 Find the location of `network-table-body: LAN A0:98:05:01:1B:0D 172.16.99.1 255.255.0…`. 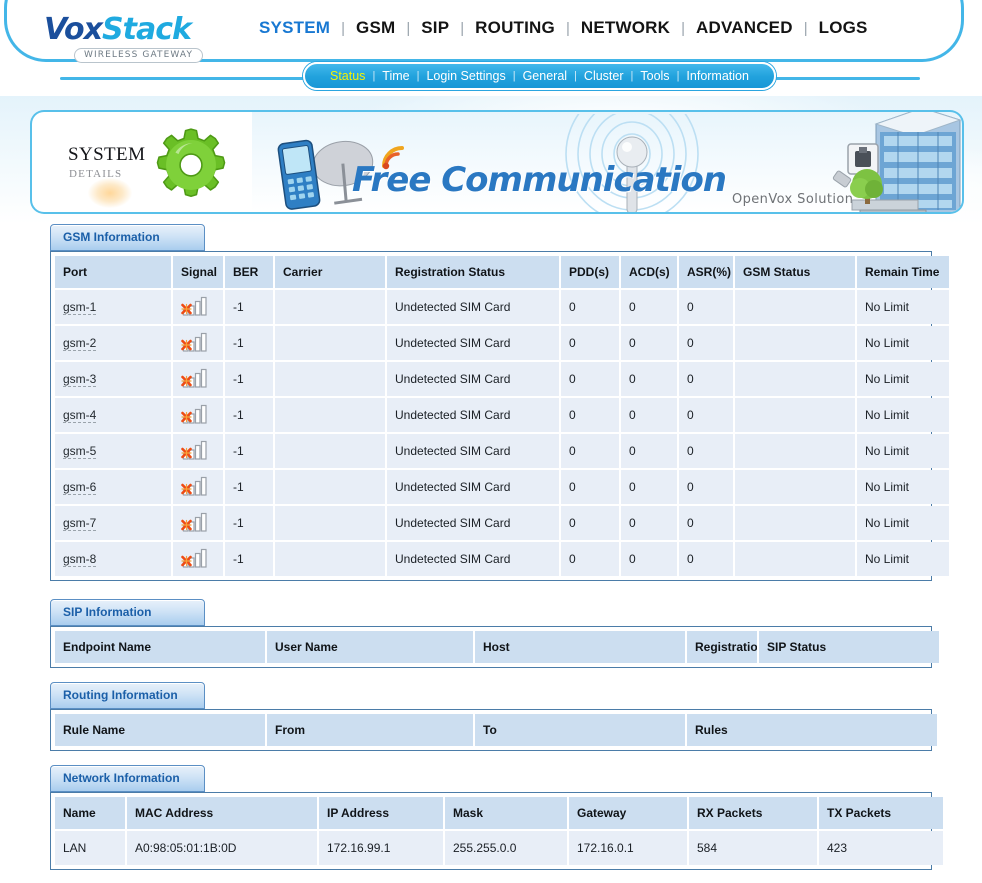

network-table-body: LAN A0:98:05:01:1B:0D 172.16.99.1 255.255.0… is located at coordinates (499, 848).